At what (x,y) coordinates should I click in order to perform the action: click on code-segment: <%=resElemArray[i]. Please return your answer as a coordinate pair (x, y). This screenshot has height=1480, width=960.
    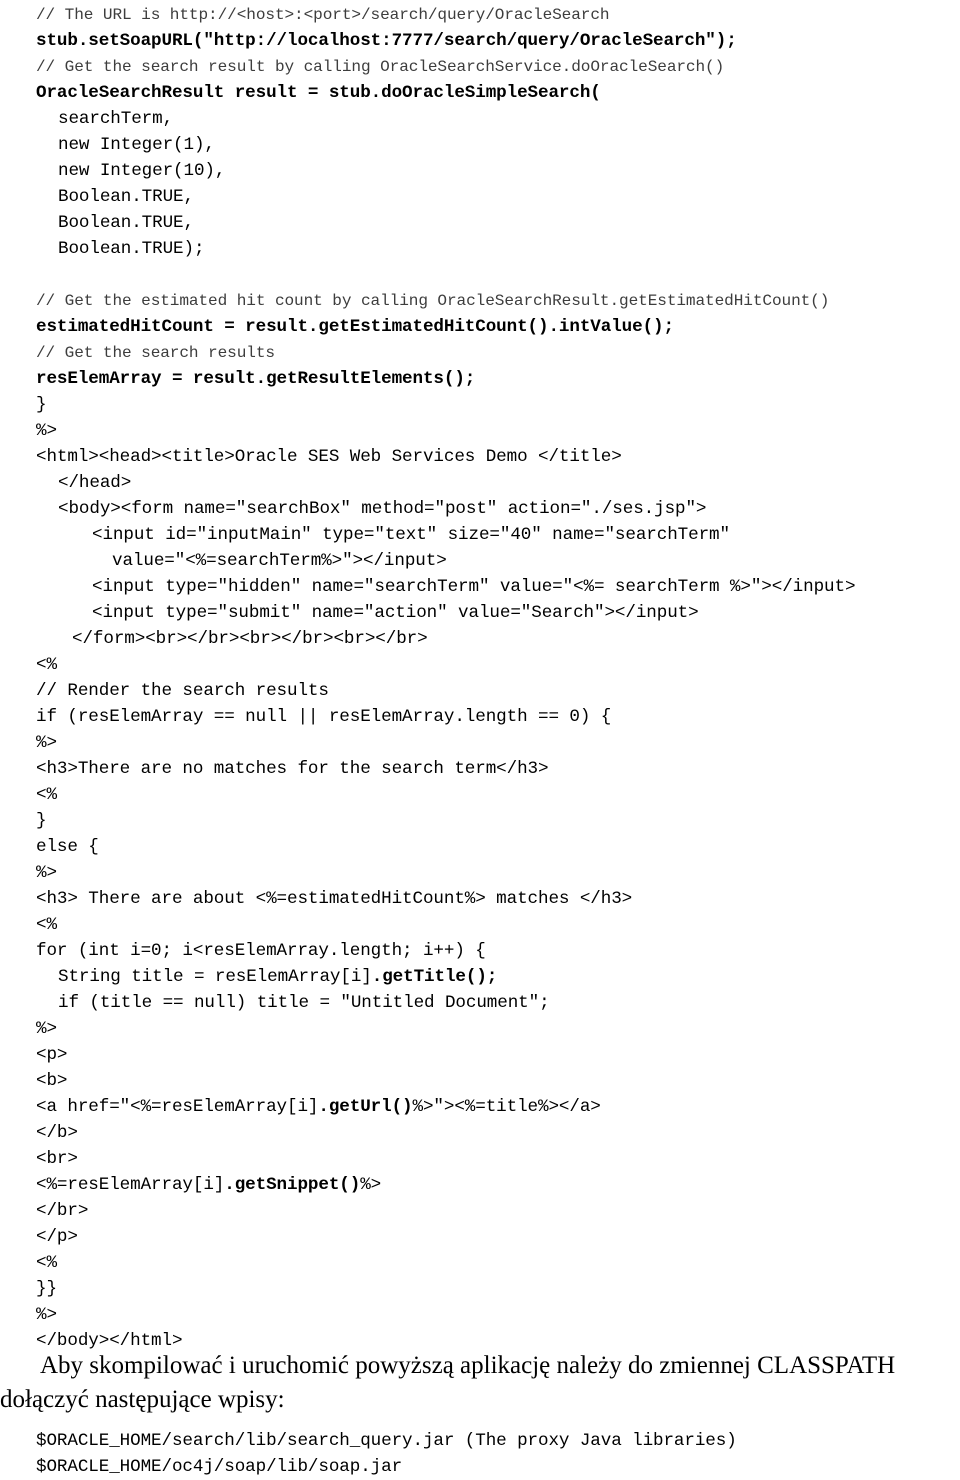
    Looking at the image, I should click on (130, 1185).